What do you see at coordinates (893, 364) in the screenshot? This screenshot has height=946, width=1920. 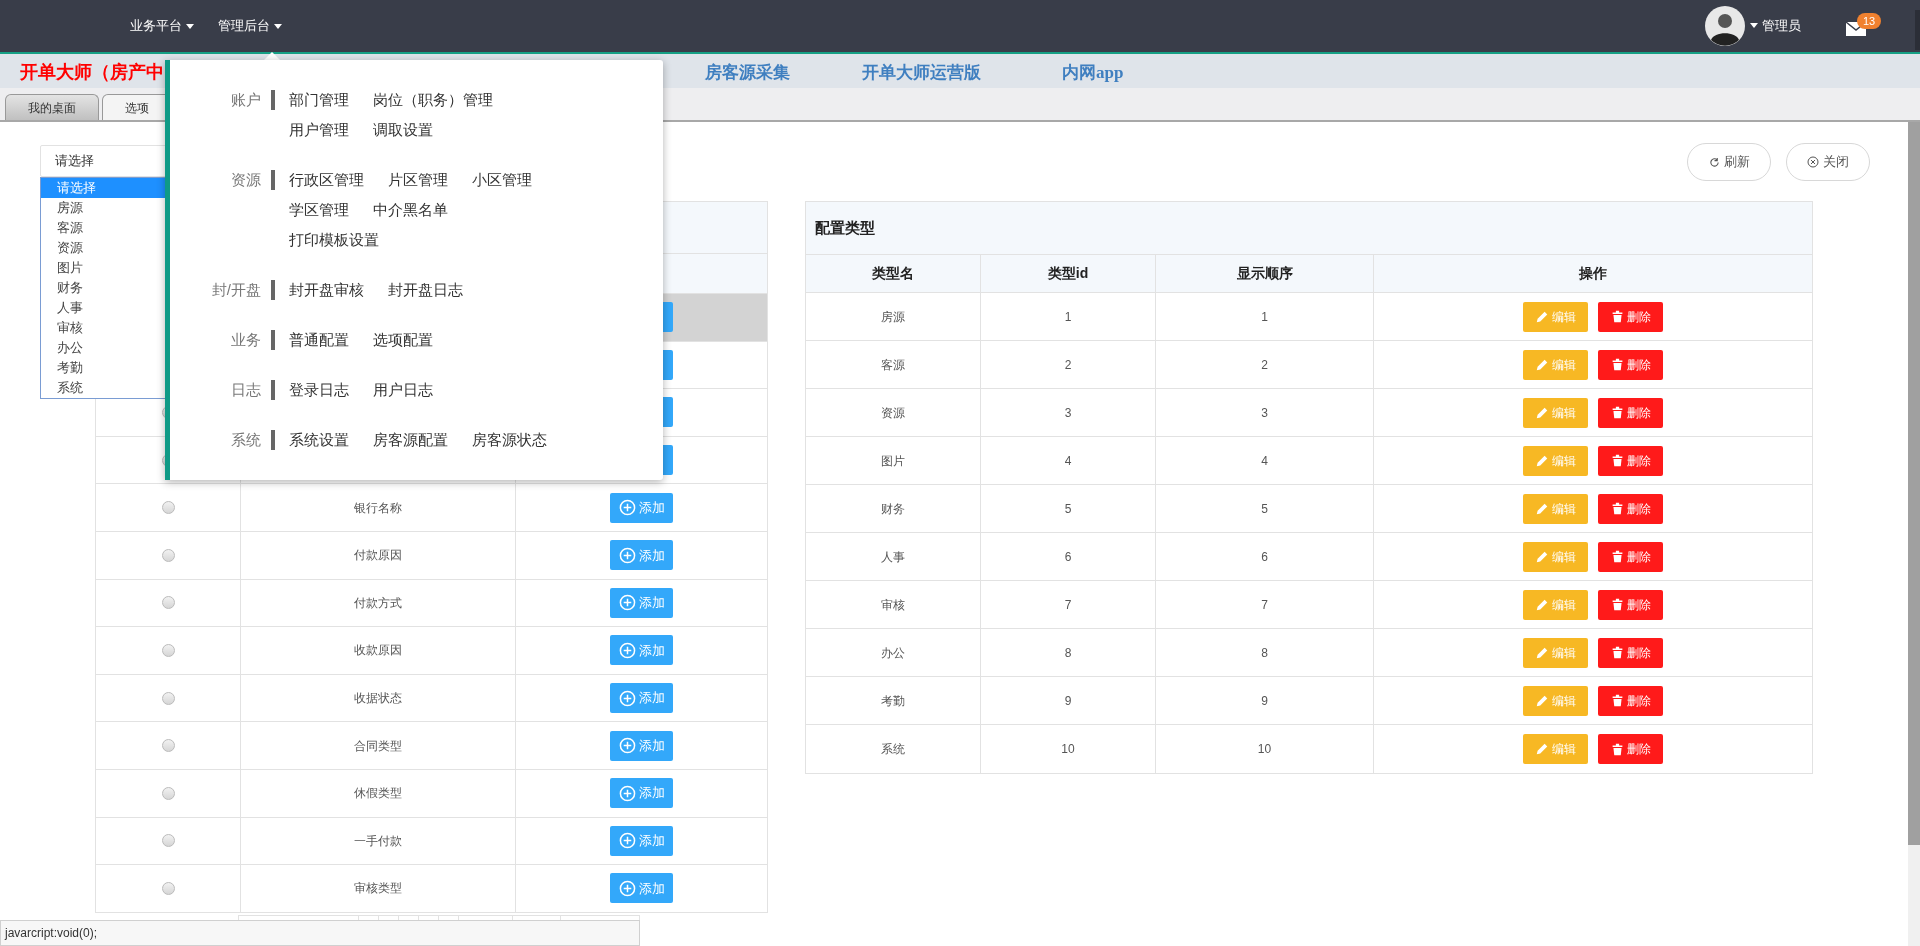 I see `table-cell: 客源` at bounding box center [893, 364].